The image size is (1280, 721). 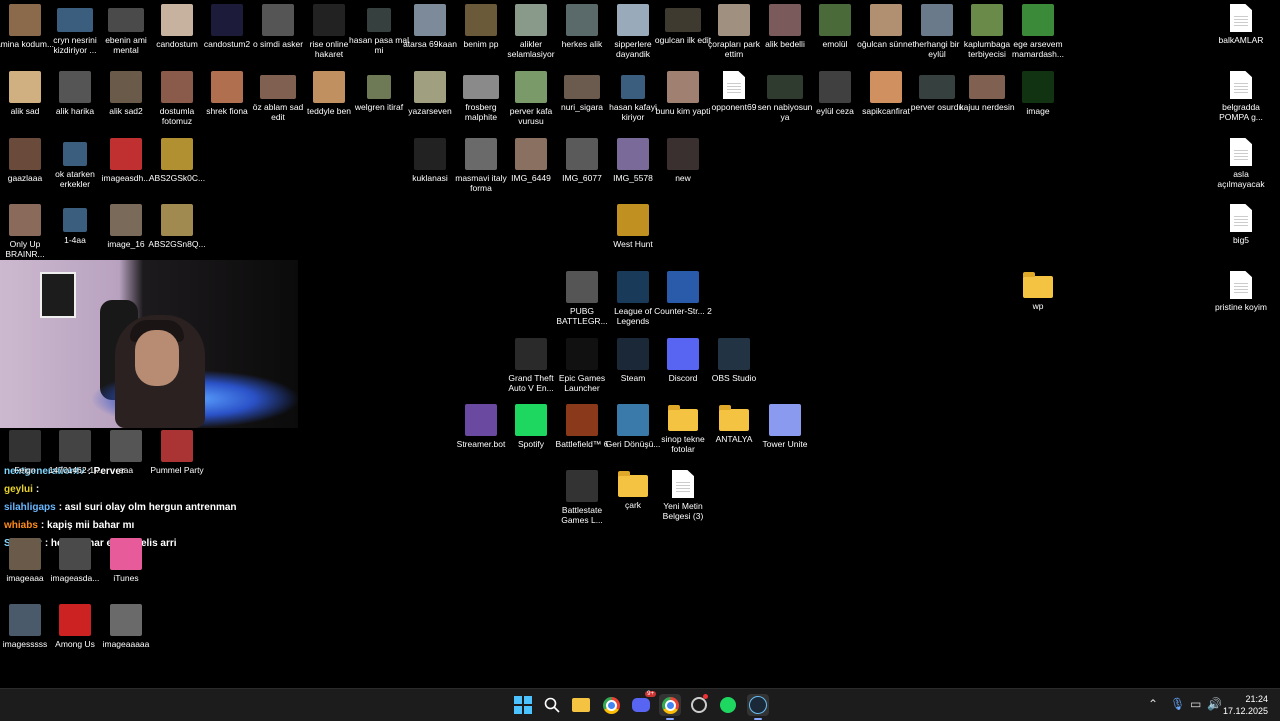 I want to click on desktop-icon: pristine koyim, so click(x=1241, y=291).